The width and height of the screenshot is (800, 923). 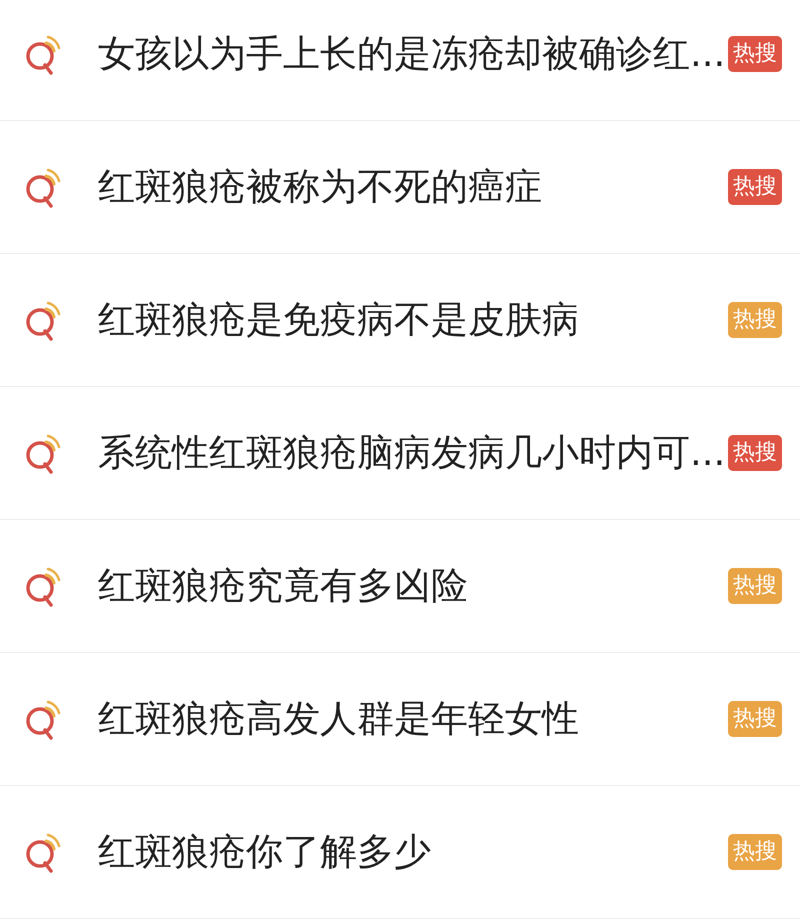 I want to click on search-suggestion: 红斑狼疮究竟有多凶险 热搜, so click(x=400, y=586).